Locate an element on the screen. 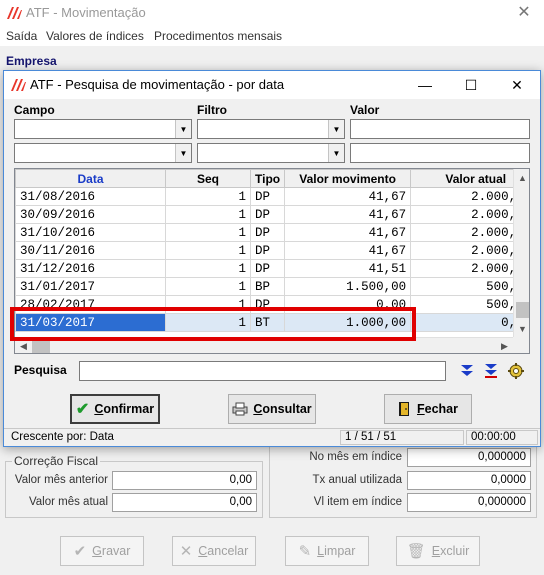 The height and width of the screenshot is (575, 544). limpar-button: ✎ Limpar is located at coordinates (327, 551).